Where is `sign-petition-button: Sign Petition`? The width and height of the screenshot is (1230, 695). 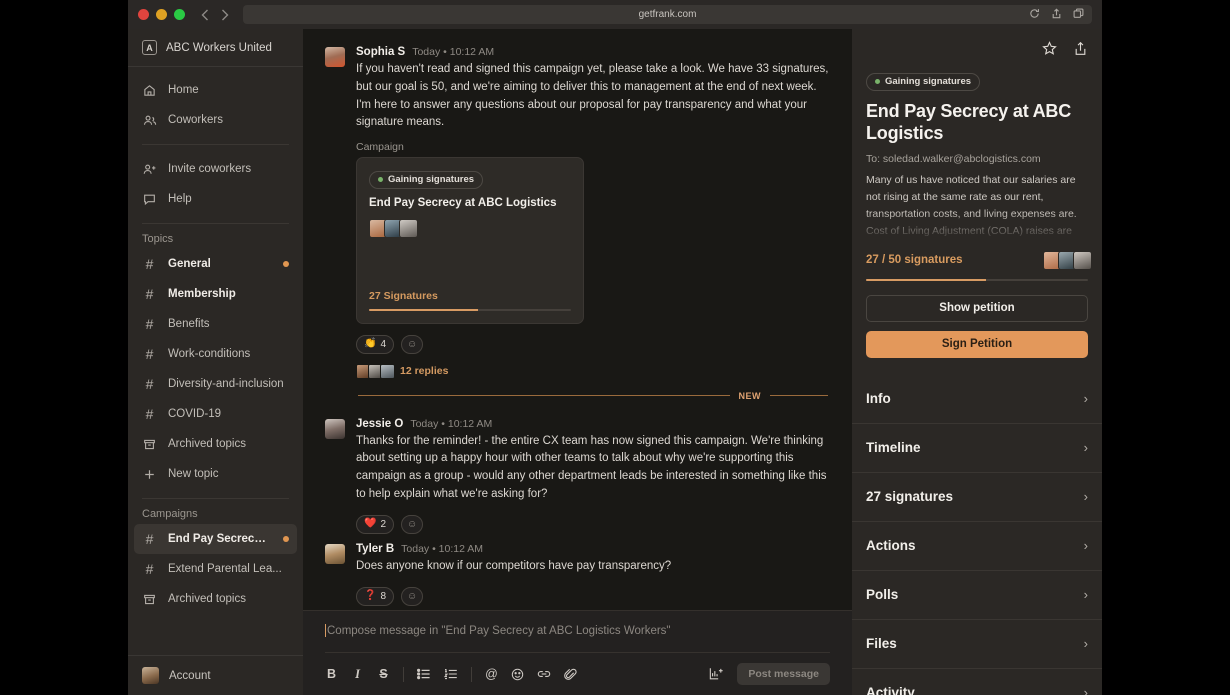 sign-petition-button: Sign Petition is located at coordinates (977, 344).